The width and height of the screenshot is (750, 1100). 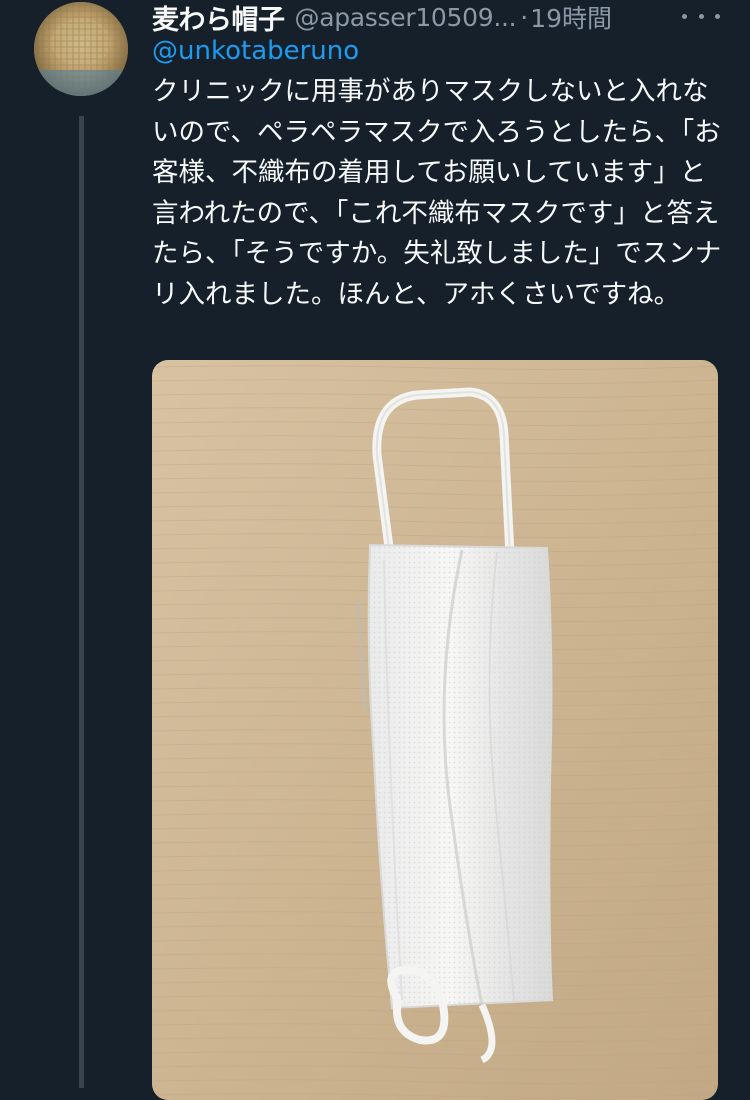 I want to click on straw-hat-icon, so click(x=81, y=49).